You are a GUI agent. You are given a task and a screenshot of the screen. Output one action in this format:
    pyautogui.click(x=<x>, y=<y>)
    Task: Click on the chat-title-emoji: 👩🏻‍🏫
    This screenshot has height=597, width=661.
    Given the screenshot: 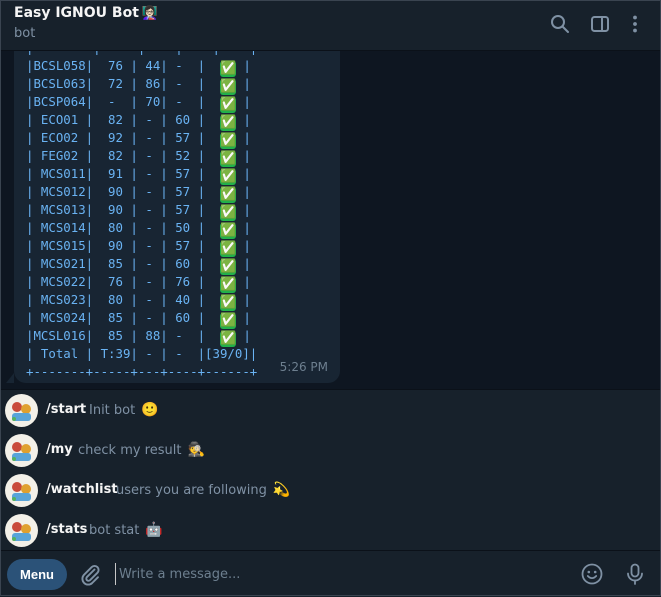 What is the action you would take?
    pyautogui.click(x=150, y=13)
    